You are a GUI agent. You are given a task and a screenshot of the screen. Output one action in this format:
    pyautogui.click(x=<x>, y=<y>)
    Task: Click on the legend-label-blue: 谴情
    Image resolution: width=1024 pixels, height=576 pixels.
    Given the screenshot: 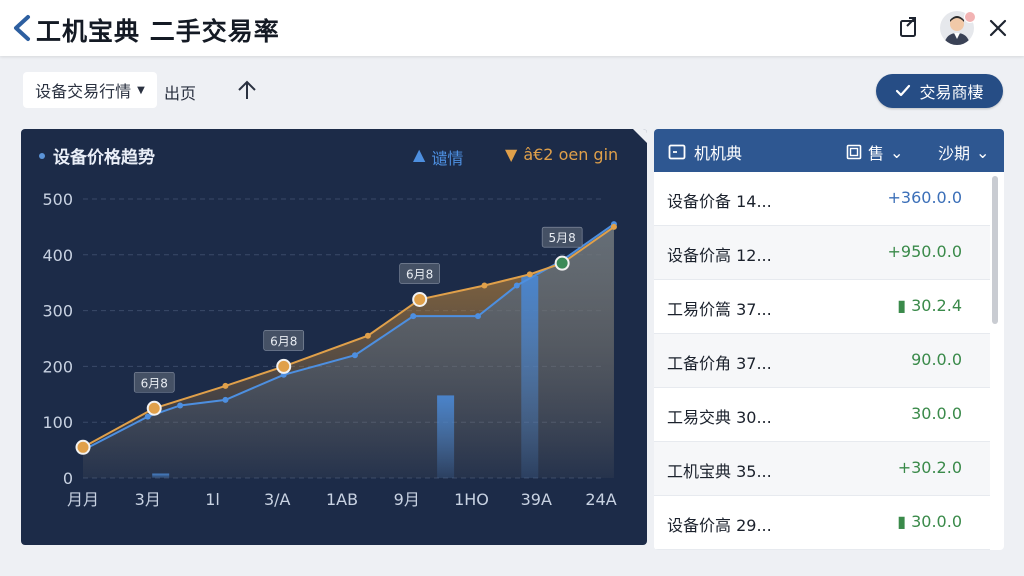 What is the action you would take?
    pyautogui.click(x=447, y=158)
    